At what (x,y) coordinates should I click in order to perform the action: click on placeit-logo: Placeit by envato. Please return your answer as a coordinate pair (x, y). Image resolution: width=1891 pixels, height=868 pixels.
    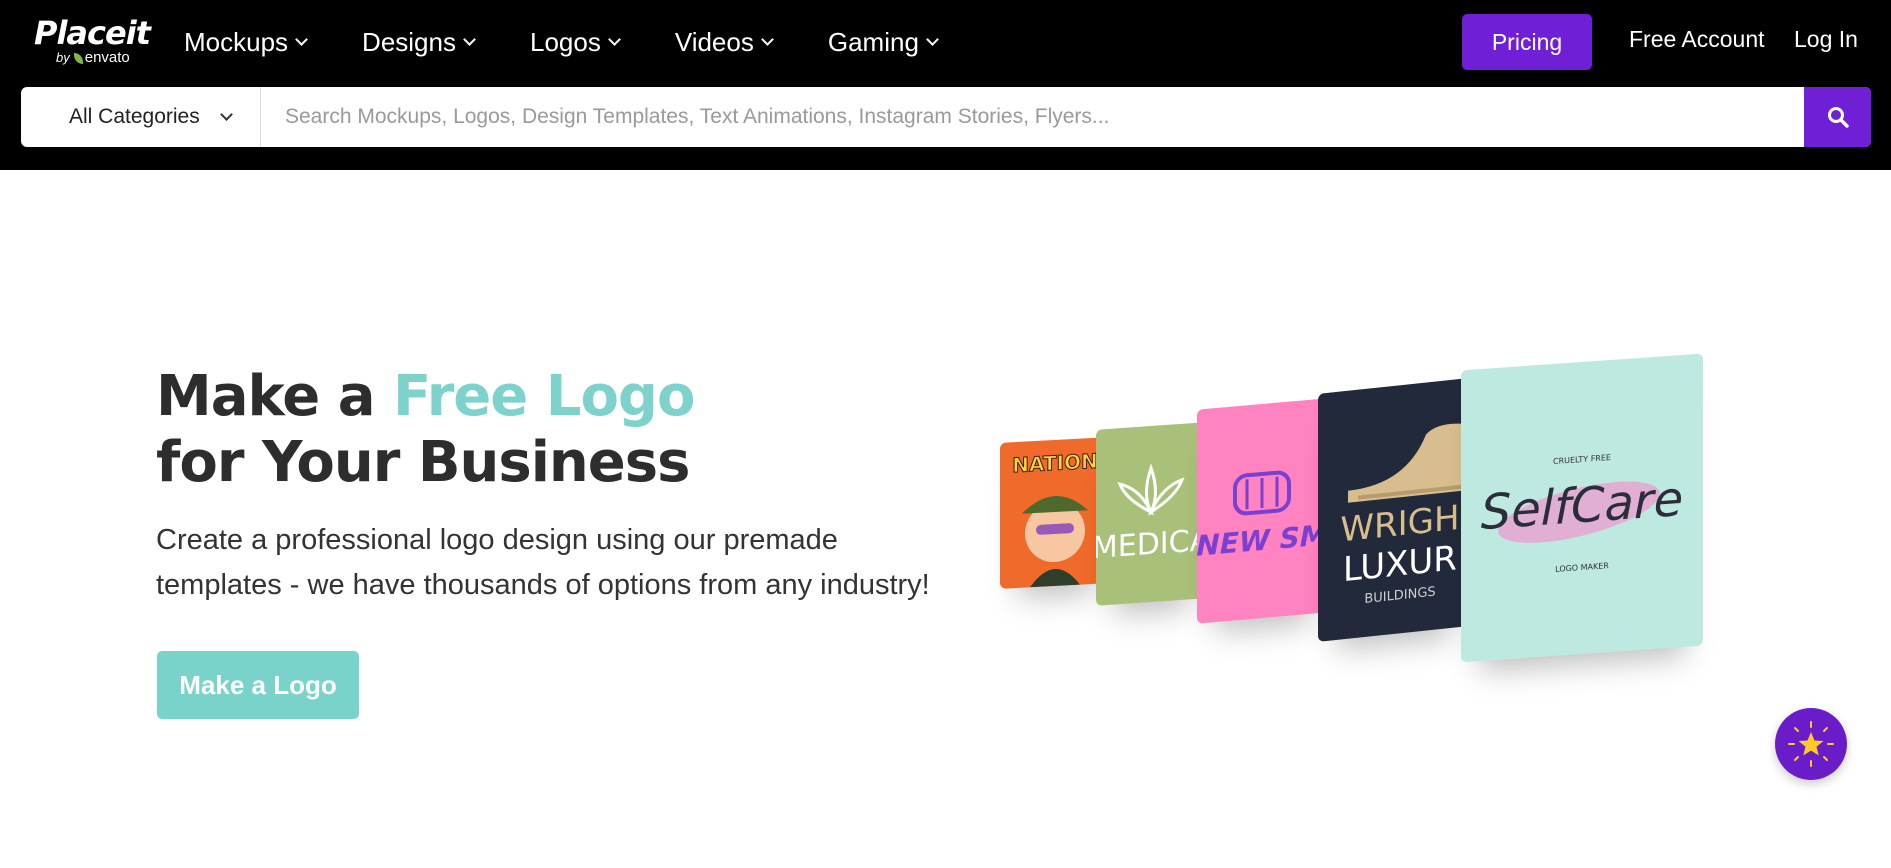
    Looking at the image, I should click on (94, 42).